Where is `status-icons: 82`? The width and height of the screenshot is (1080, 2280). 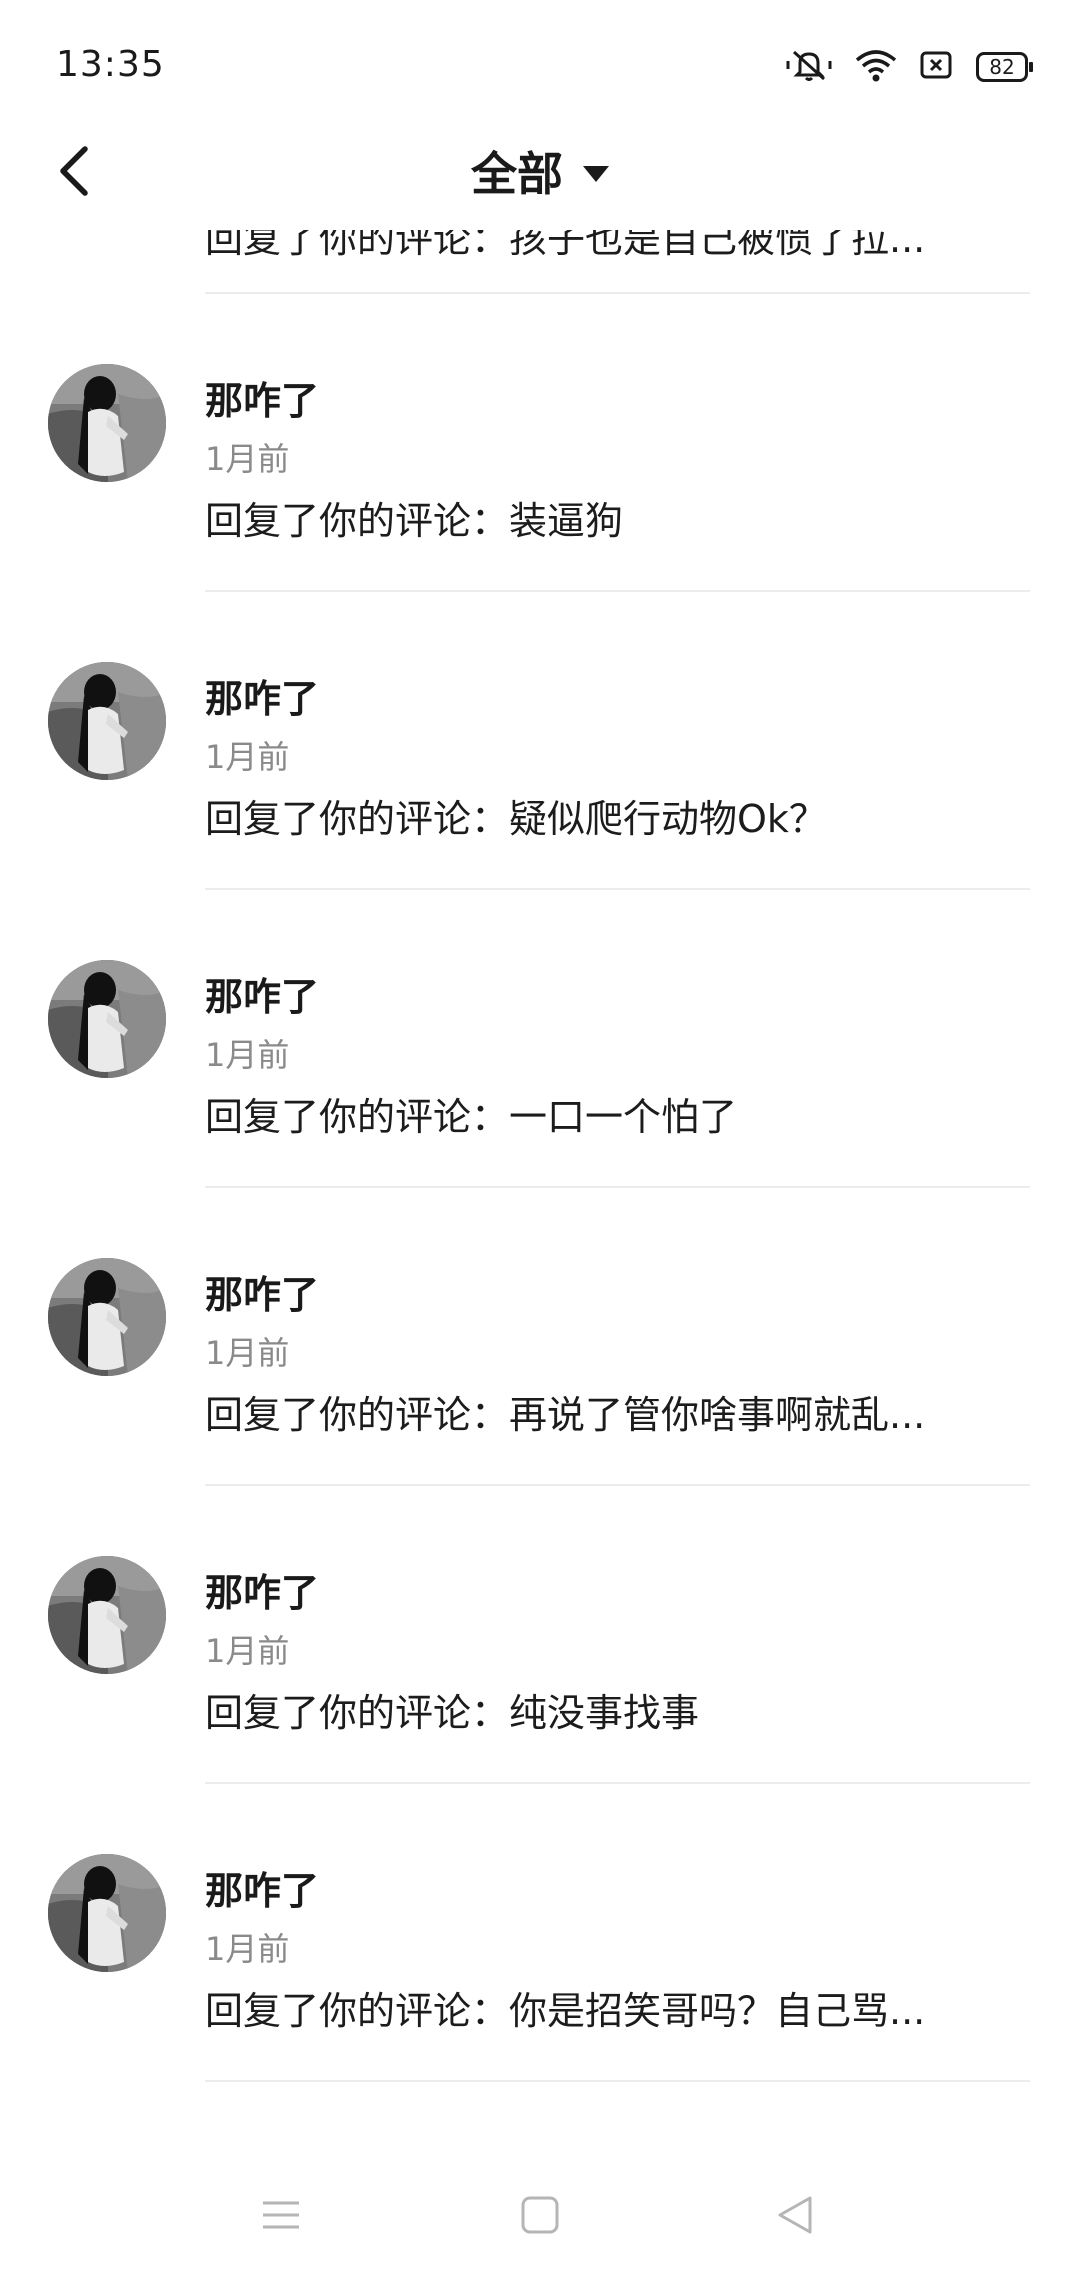 status-icons: 82 is located at coordinates (909, 67).